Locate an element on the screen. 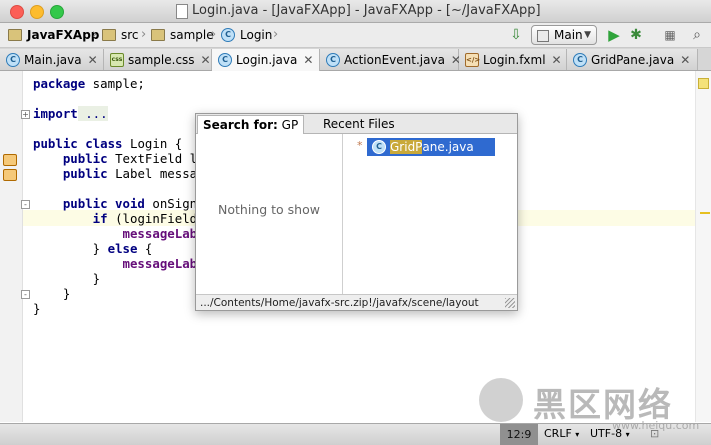 The image size is (711, 445). recent-file-item: C GridP ane.java is located at coordinates (431, 147).